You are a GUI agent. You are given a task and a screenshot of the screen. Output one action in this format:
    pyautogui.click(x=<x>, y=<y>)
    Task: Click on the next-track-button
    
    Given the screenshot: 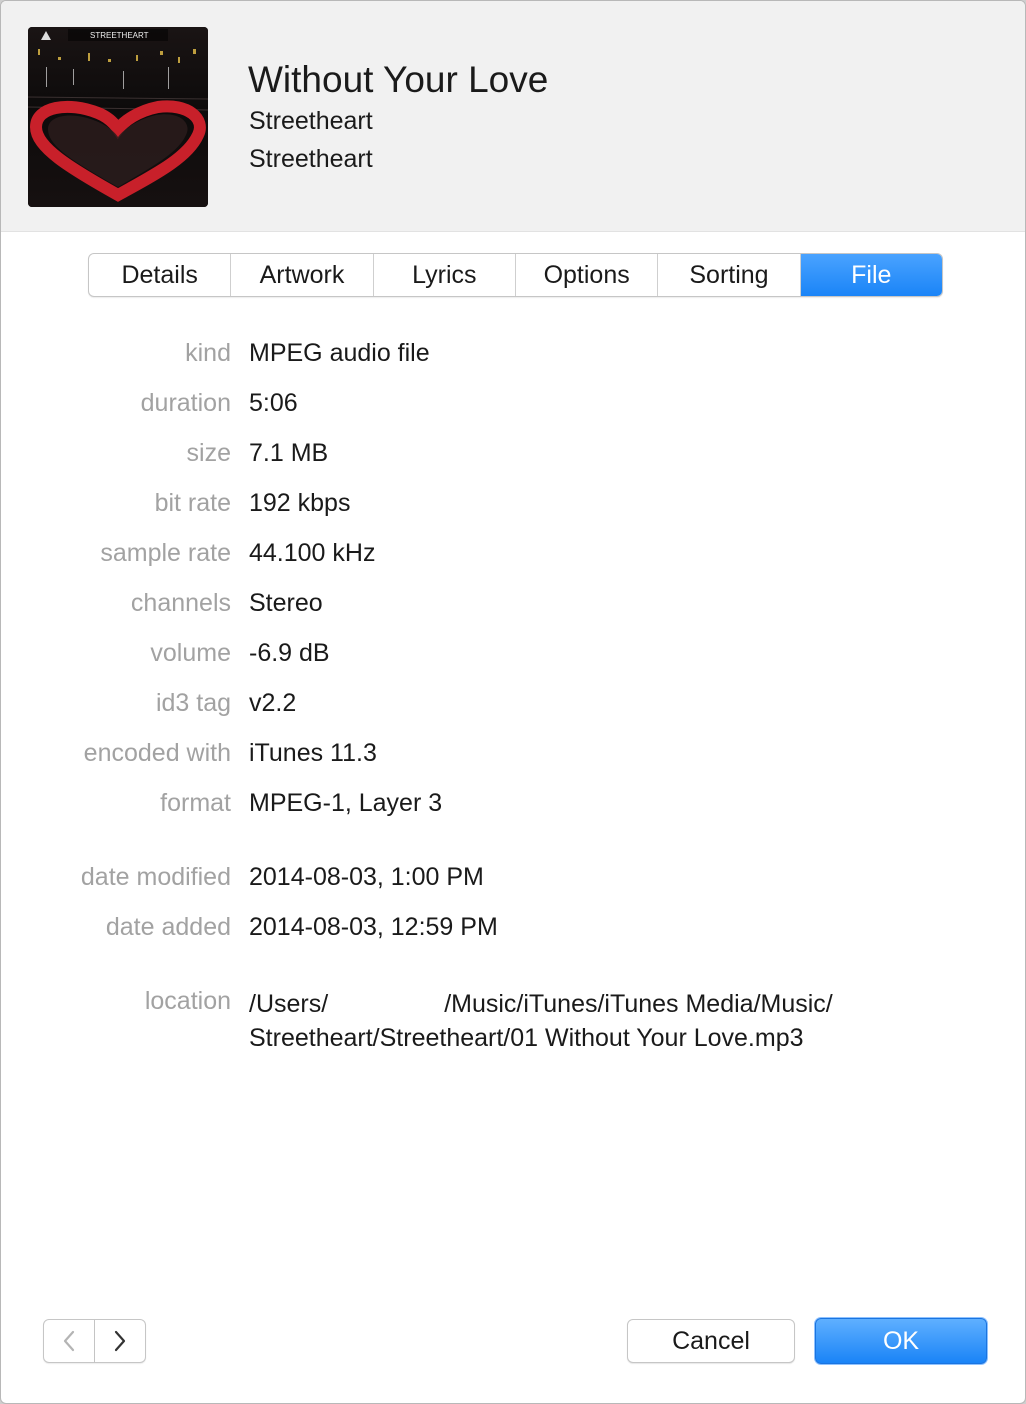 What is the action you would take?
    pyautogui.click(x=120, y=1341)
    